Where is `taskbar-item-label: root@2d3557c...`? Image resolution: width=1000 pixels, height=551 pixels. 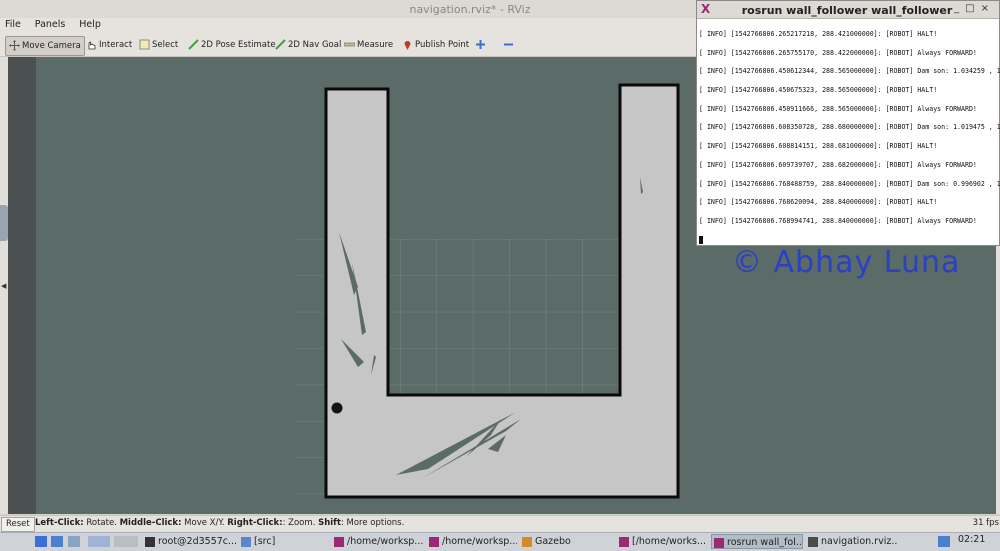
taskbar-item-label: root@2d3557c... is located at coordinates (198, 541).